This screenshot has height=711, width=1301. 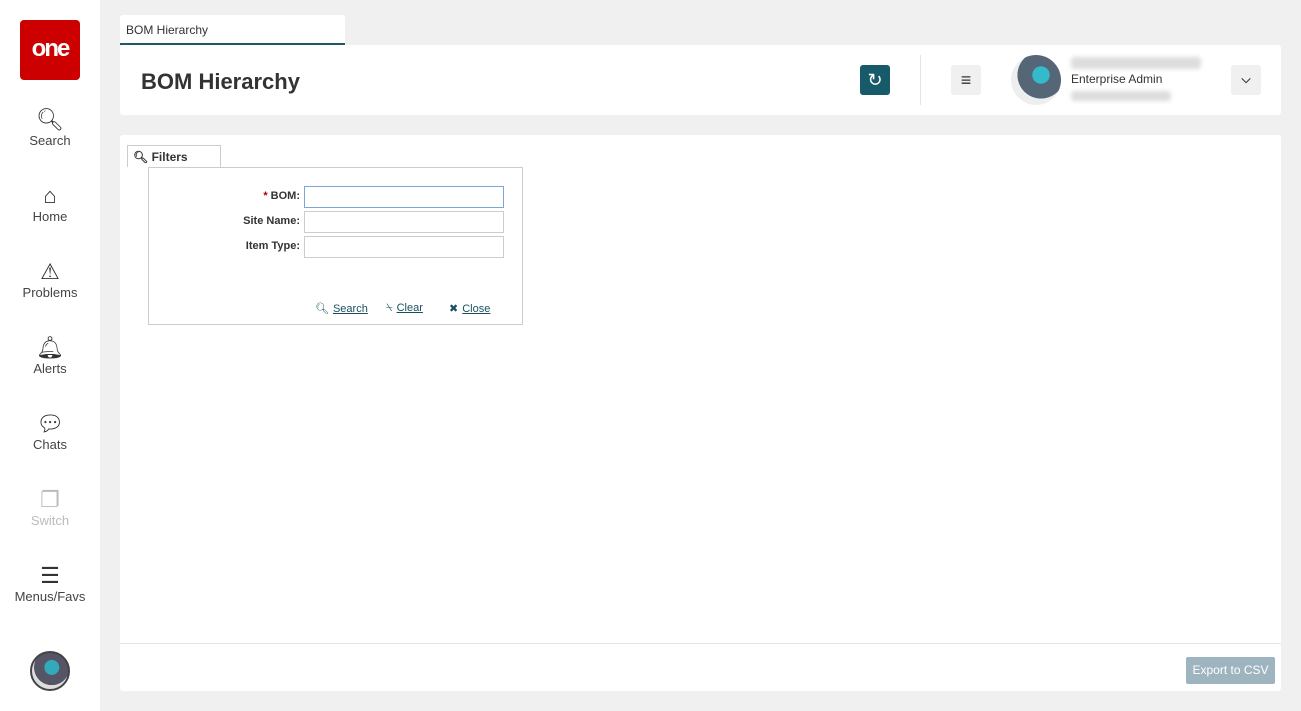 What do you see at coordinates (50, 520) in the screenshot?
I see `nav-label: Switch` at bounding box center [50, 520].